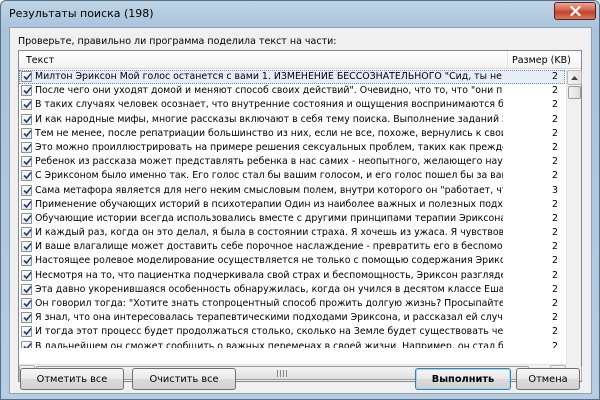 The image size is (600, 400). I want to click on vertical-scroll-thumb, so click(574, 92).